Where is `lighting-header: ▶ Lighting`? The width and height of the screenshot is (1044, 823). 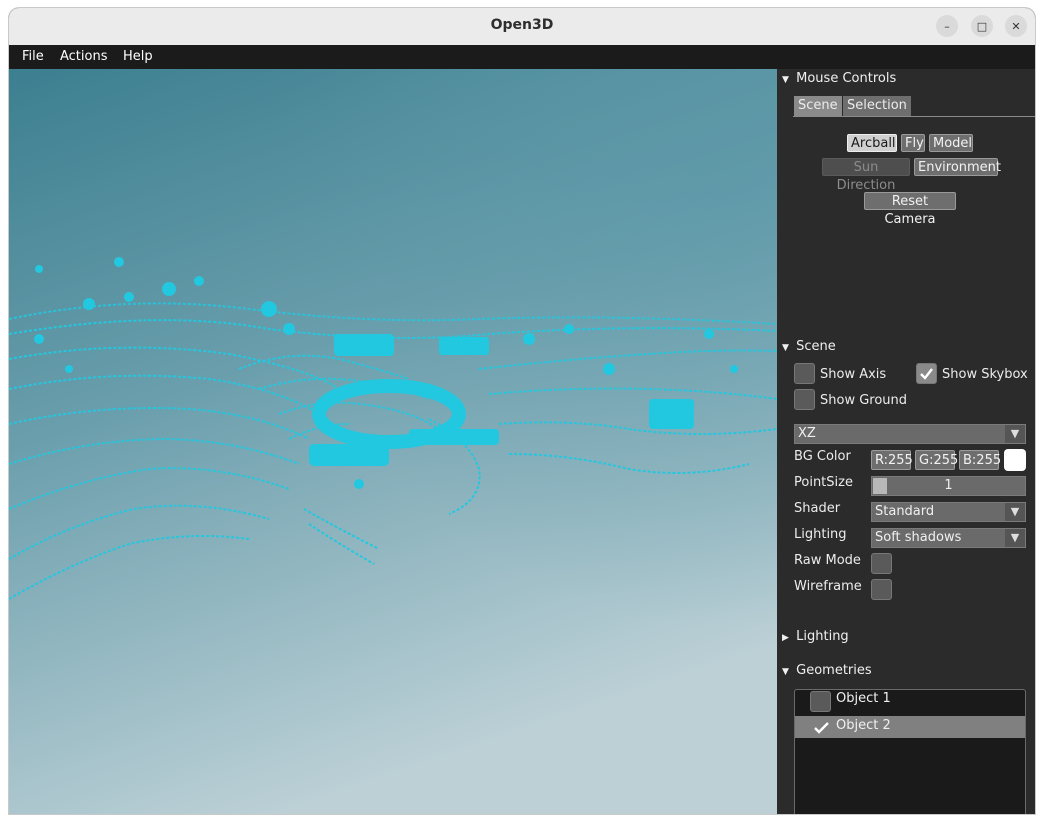
lighting-header: ▶ Lighting is located at coordinates (815, 636).